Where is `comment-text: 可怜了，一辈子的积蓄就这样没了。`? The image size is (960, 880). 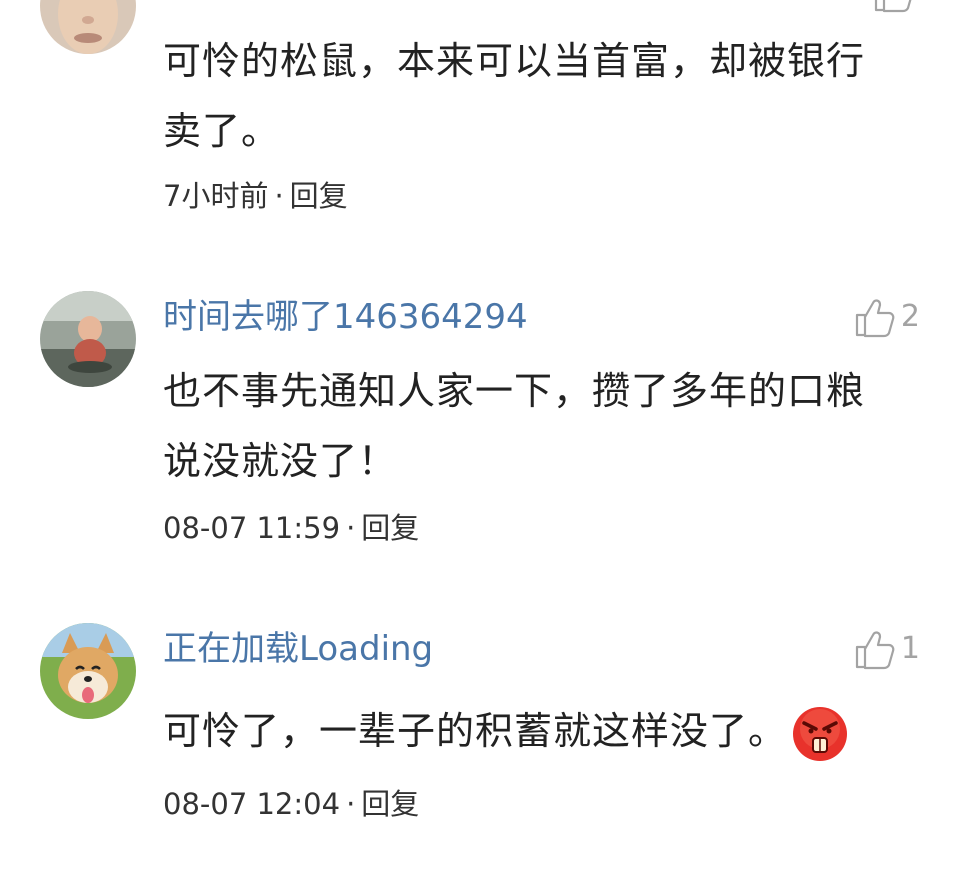
comment-text: 可怜了，一辈子的积蓄就这样没了。 is located at coordinates (533, 731).